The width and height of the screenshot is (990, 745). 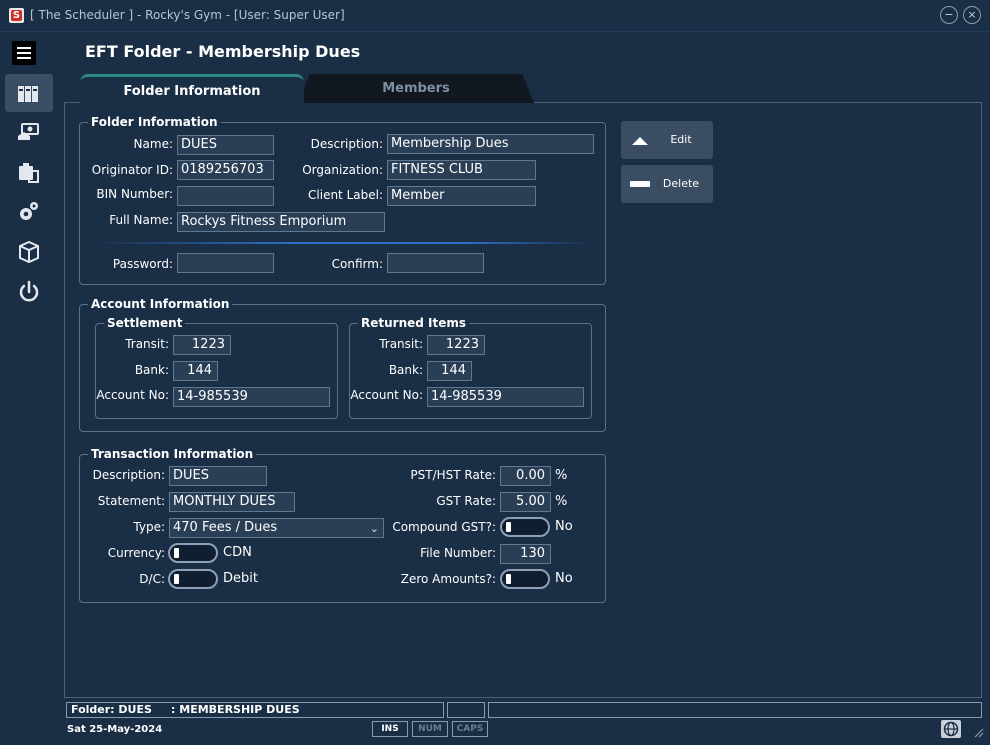 I want to click on returned-transit-label: Transit:, so click(x=401, y=344).